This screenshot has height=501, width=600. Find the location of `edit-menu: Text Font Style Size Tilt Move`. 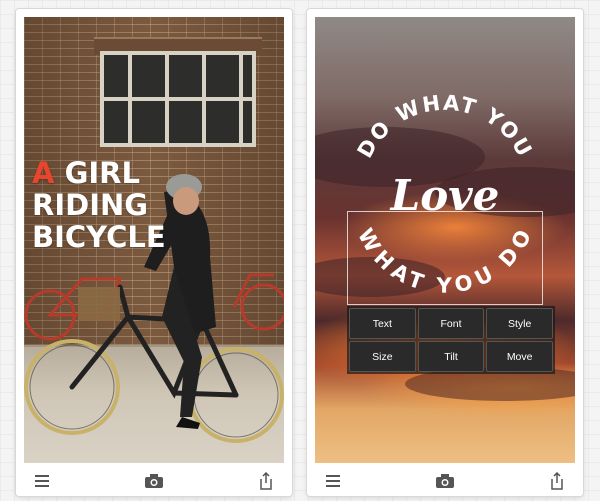

edit-menu: Text Font Style Size Tilt Move is located at coordinates (451, 340).